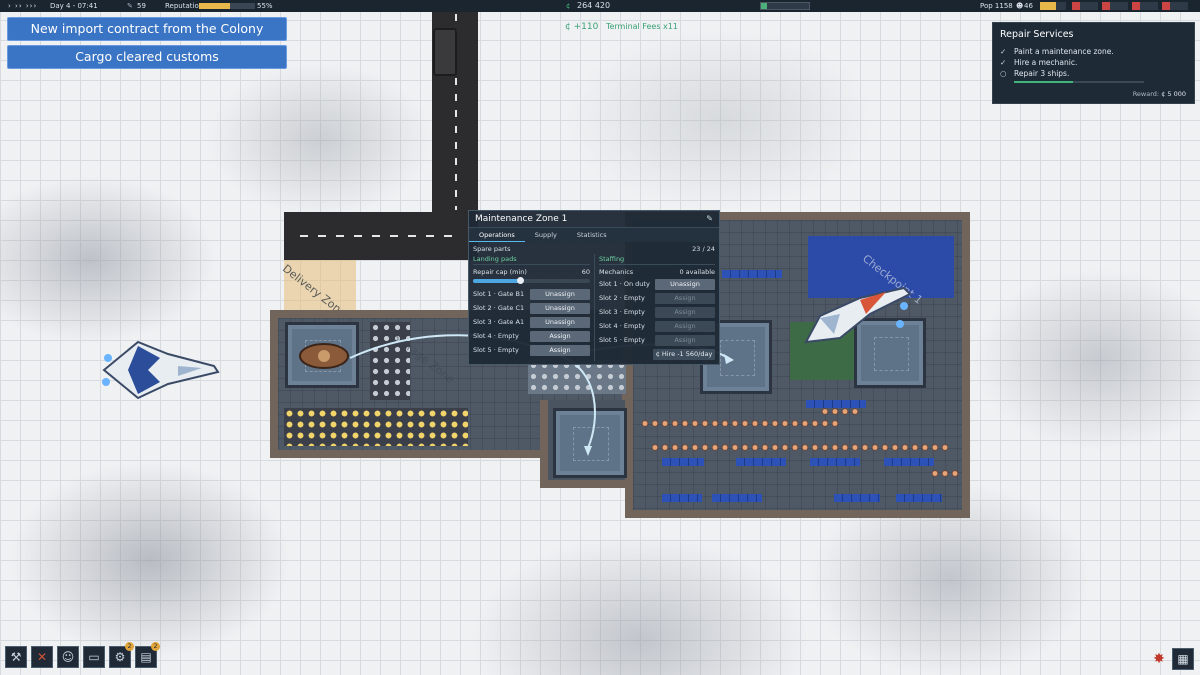 This screenshot has width=1200, height=675. Describe the element at coordinates (160, 370) in the screenshot. I see `spaceship-approaching` at that location.